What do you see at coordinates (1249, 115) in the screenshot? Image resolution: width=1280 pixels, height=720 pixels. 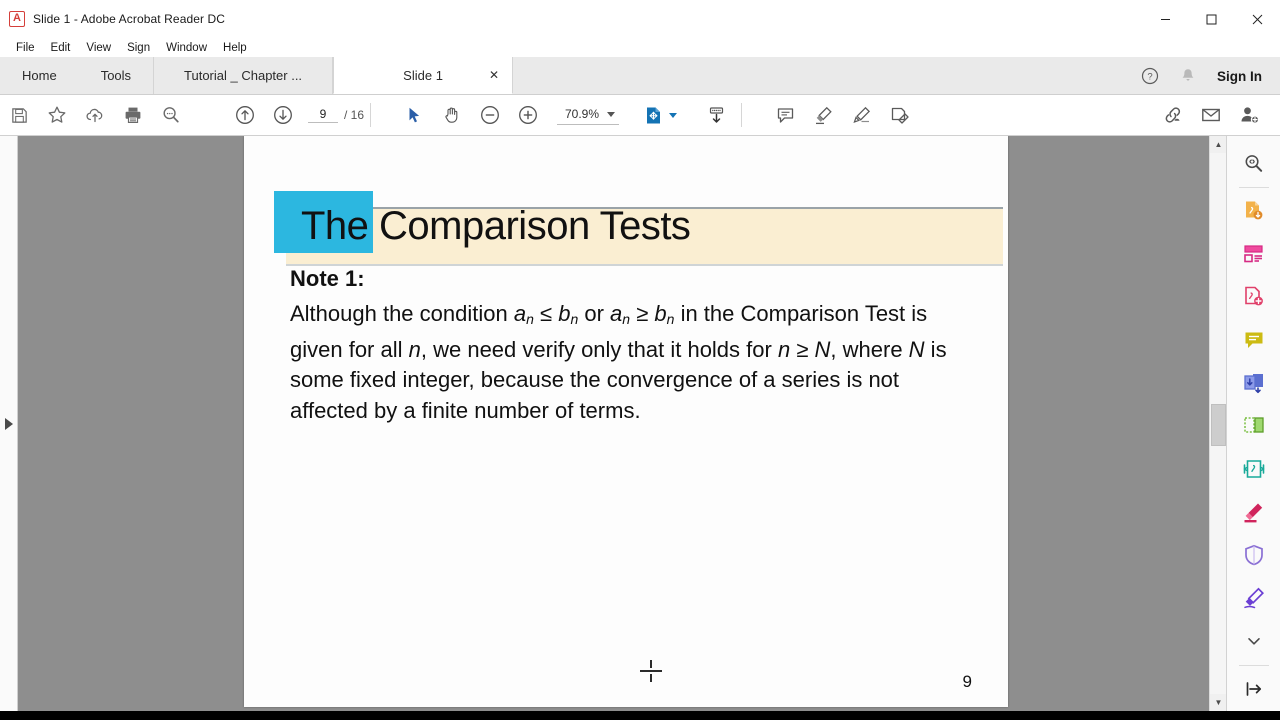 I see `add-person-icon` at bounding box center [1249, 115].